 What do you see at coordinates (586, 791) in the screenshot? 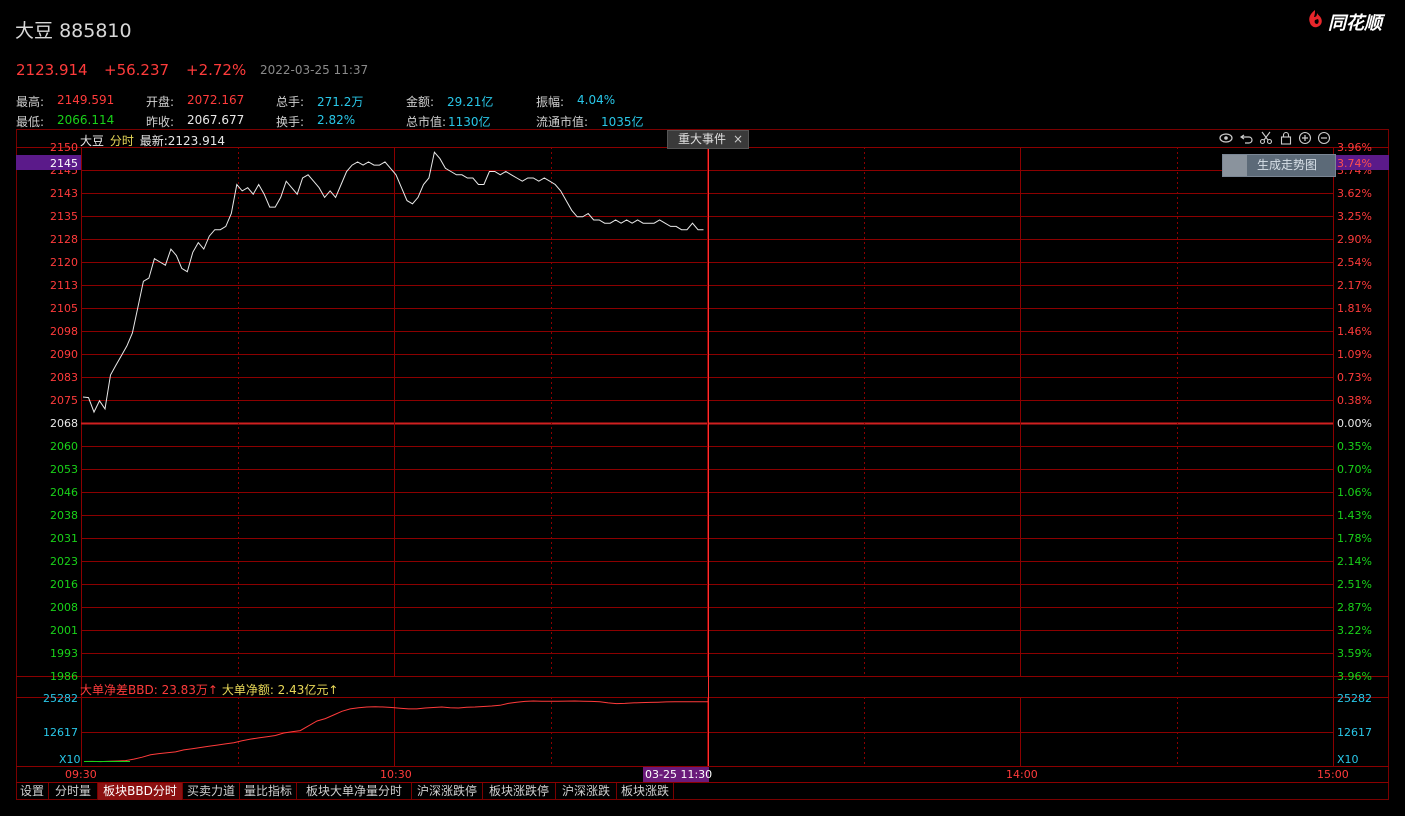
I see `tab-8: 沪深涨跌` at bounding box center [586, 791].